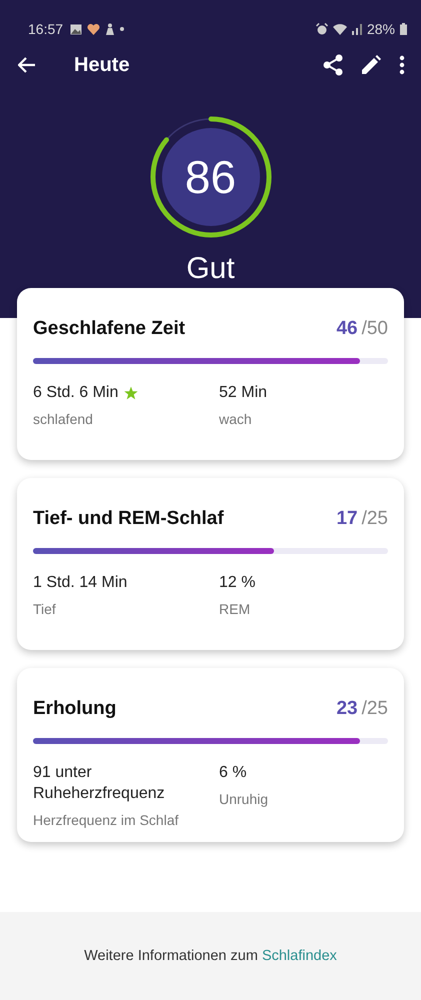 This screenshot has width=421, height=1000. What do you see at coordinates (76, 29) in the screenshot?
I see `image-icon` at bounding box center [76, 29].